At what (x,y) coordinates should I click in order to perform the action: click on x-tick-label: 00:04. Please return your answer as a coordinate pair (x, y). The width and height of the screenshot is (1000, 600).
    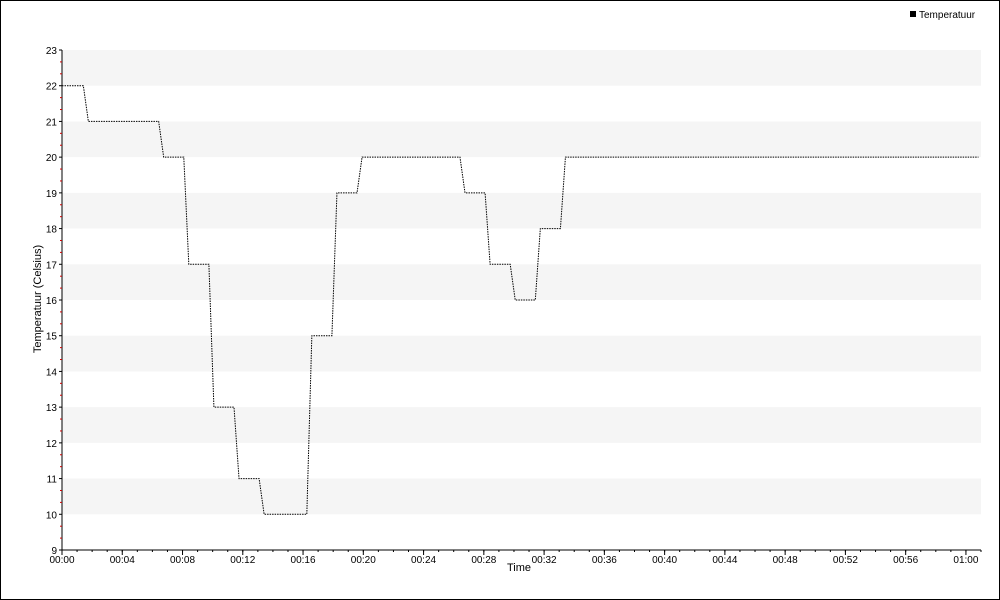
    Looking at the image, I should click on (122, 560).